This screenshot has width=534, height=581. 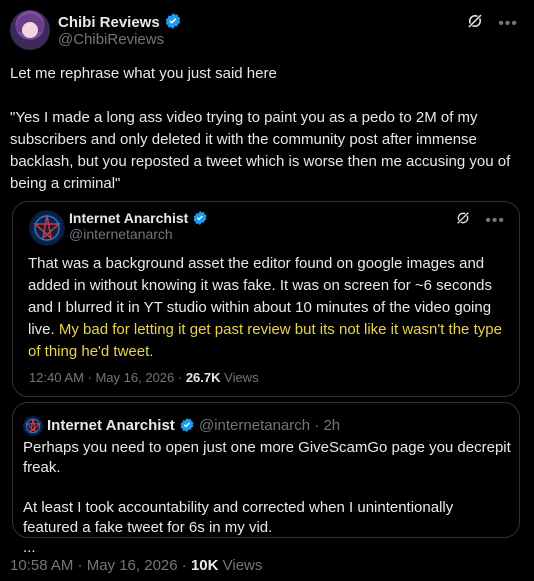 I want to click on quoted-tweet-meta: 12:40 AM · May 16, 2026 · 26.7K Views, so click(x=144, y=377).